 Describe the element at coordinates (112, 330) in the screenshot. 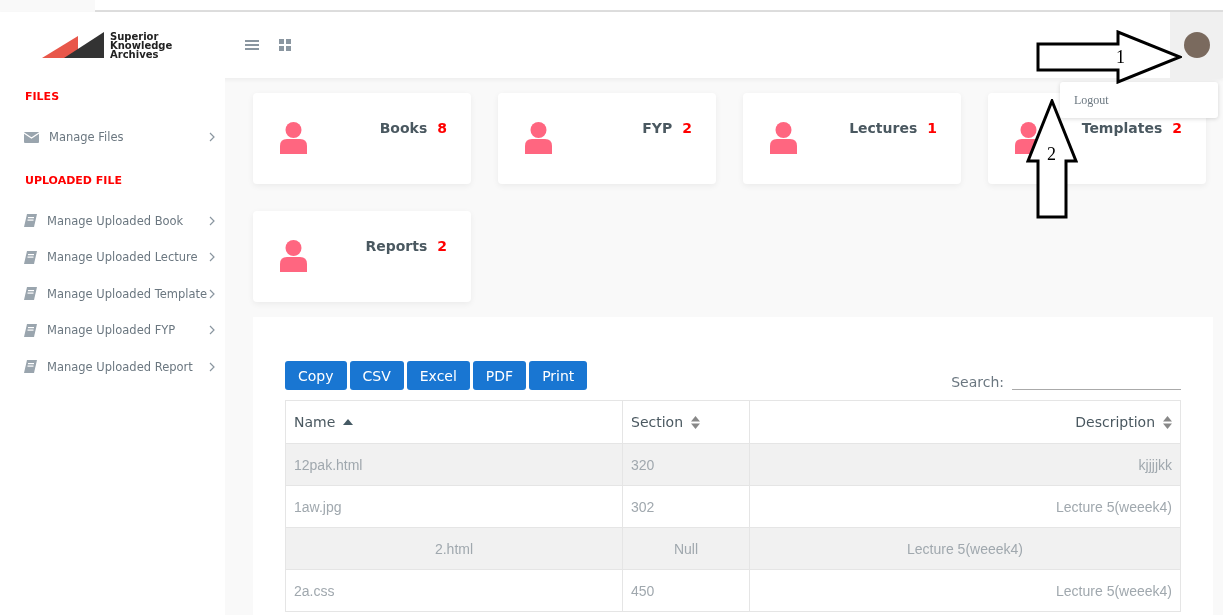

I see `sidebar-item: Manage Uploaded FYP` at that location.